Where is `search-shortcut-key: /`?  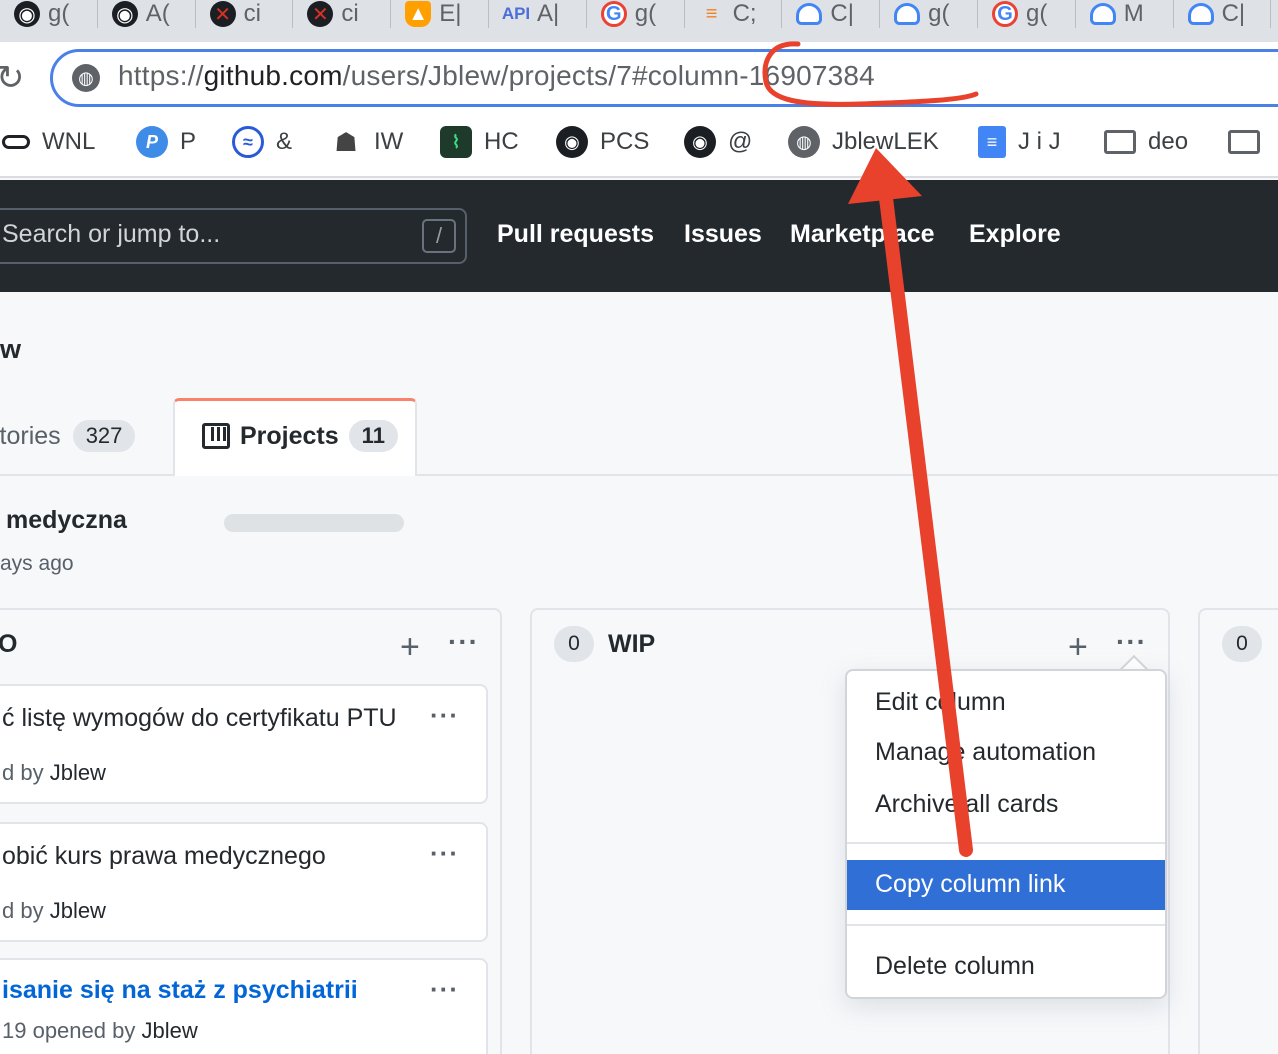
search-shortcut-key: / is located at coordinates (439, 236).